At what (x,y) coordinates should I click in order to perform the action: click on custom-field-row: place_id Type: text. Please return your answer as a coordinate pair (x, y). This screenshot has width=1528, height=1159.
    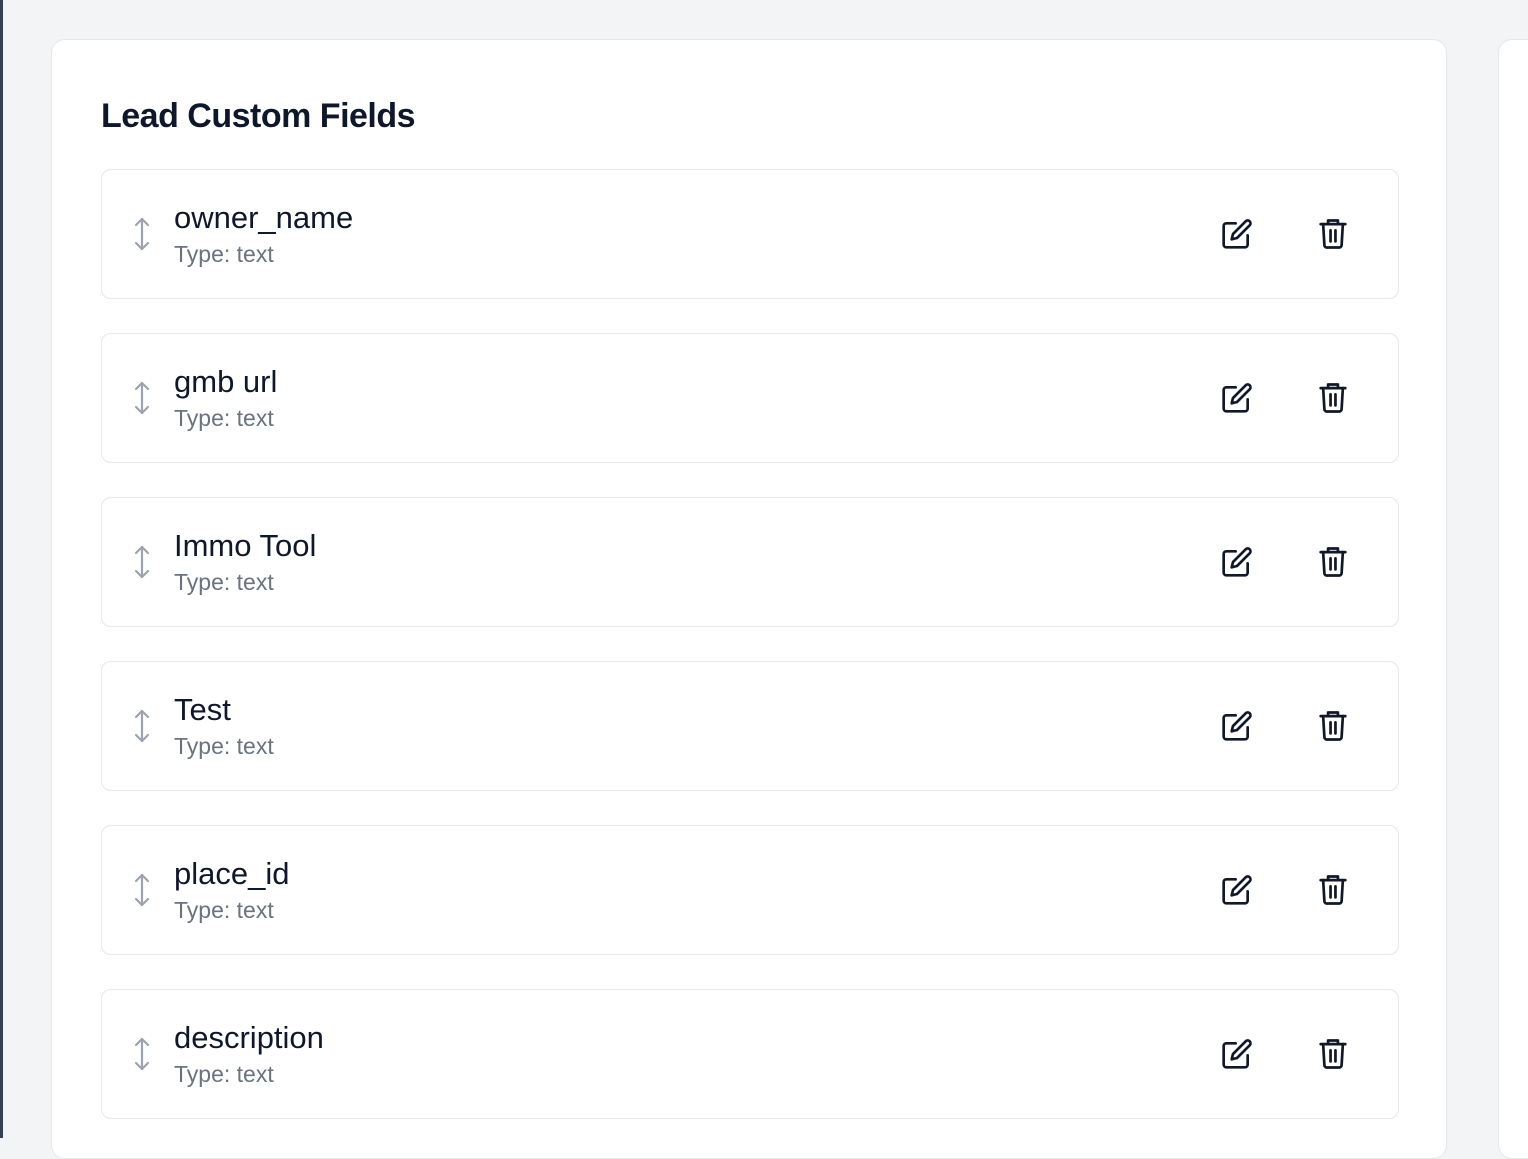
    Looking at the image, I should click on (750, 890).